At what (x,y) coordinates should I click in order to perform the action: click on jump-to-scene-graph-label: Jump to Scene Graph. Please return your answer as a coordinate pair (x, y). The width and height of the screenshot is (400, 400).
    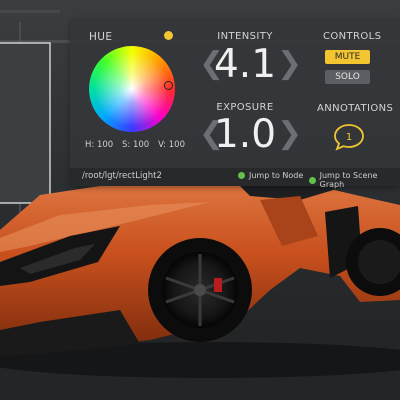
    Looking at the image, I should click on (348, 180).